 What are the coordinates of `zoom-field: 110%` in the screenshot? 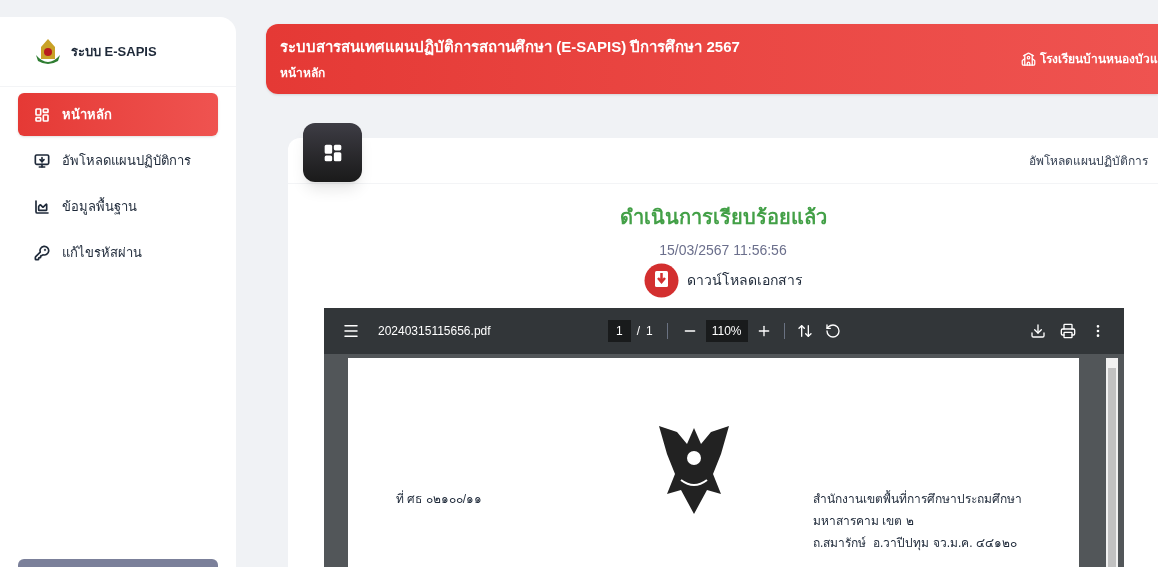 It's located at (726, 331).